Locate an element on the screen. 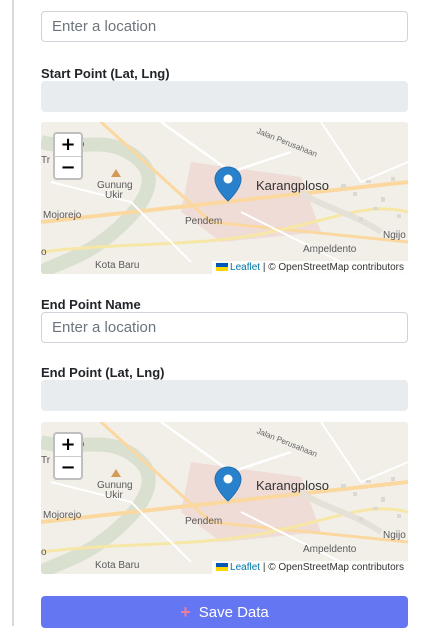 The width and height of the screenshot is (425, 628). start-point-label: Start Point (Lat, Lng) is located at coordinates (105, 73).